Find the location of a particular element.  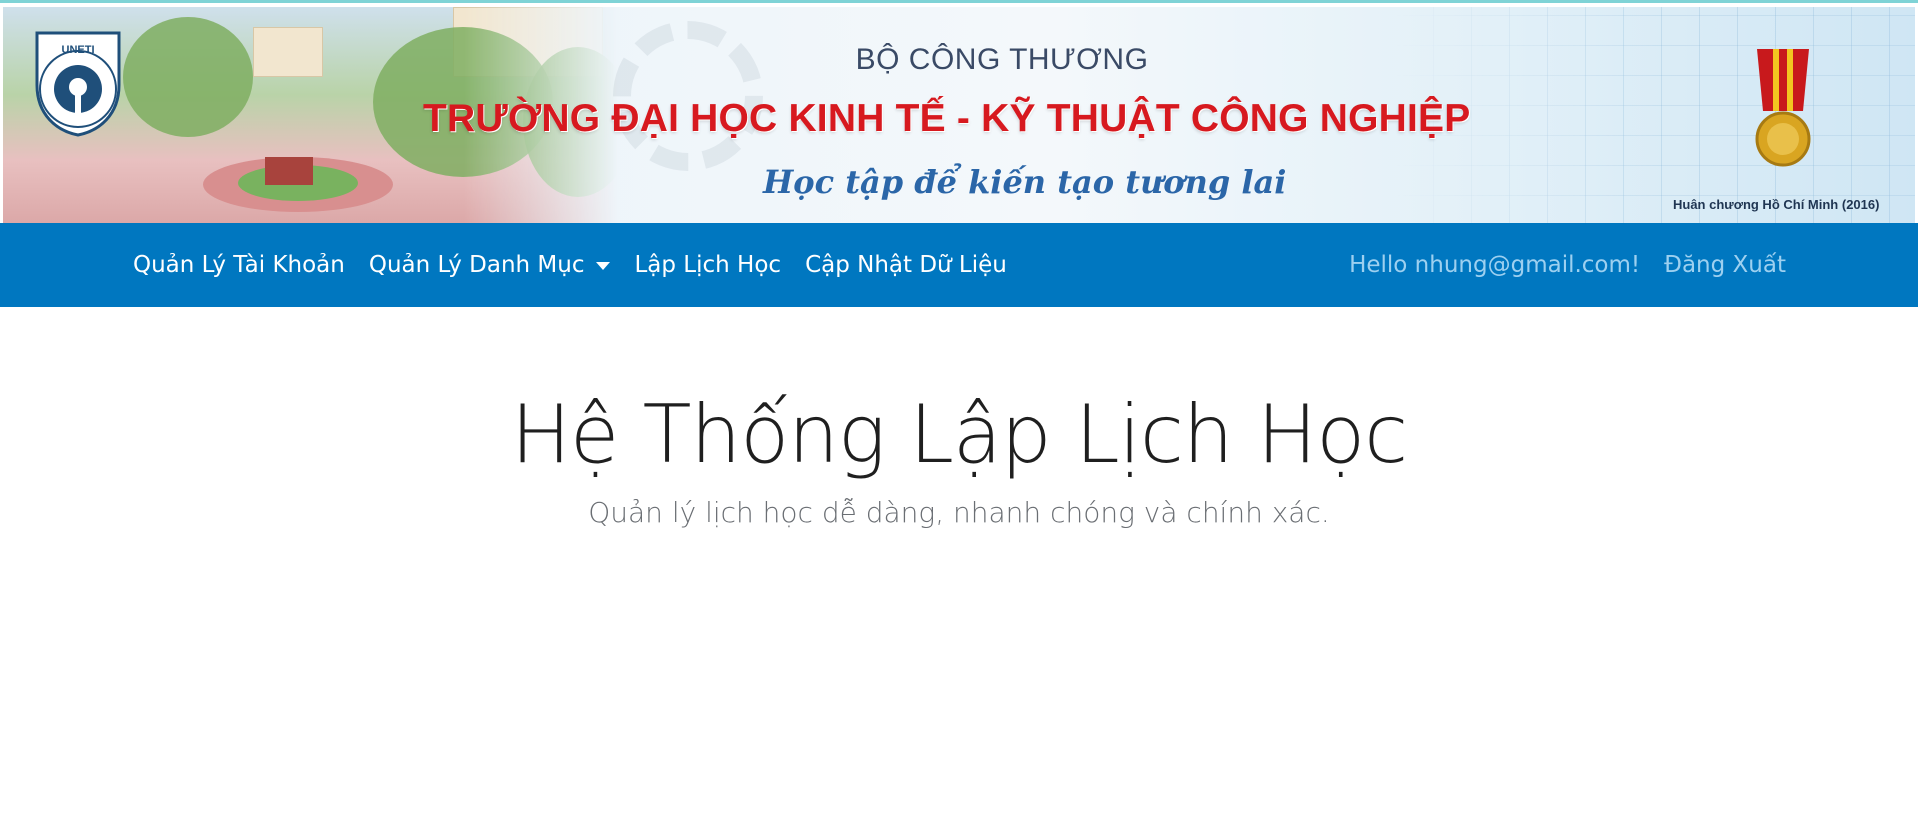

user-greeting-link: Hello nhung@gmail.com! is located at coordinates (1494, 265).